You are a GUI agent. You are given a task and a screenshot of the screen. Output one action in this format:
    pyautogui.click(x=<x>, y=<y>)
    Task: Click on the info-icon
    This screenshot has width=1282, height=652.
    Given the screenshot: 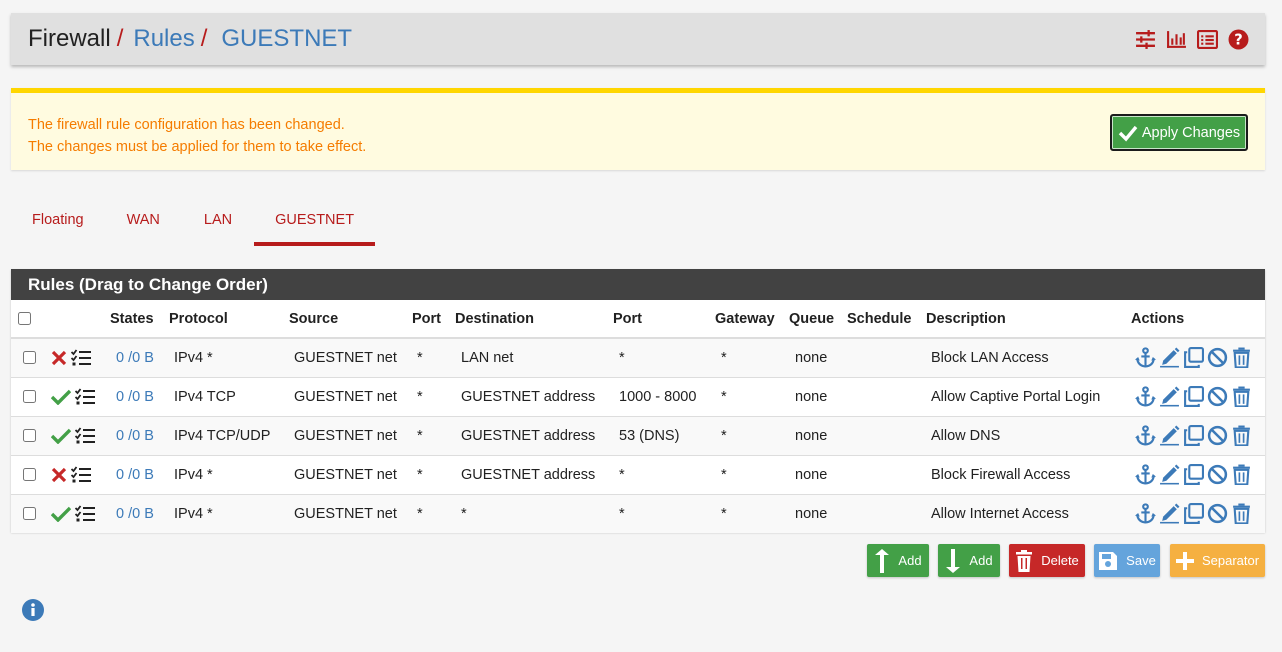 What is the action you would take?
    pyautogui.click(x=33, y=610)
    